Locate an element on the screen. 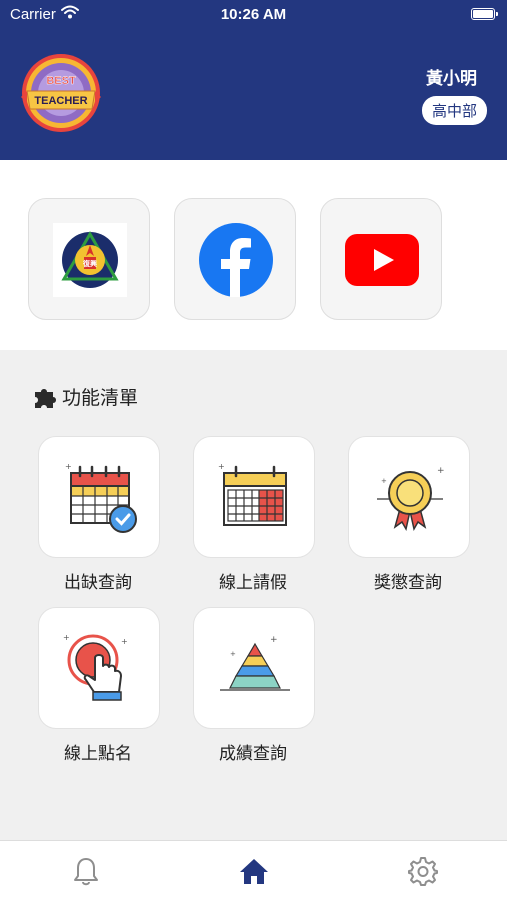  emblem-text: 復興 is located at coordinates (89, 263).